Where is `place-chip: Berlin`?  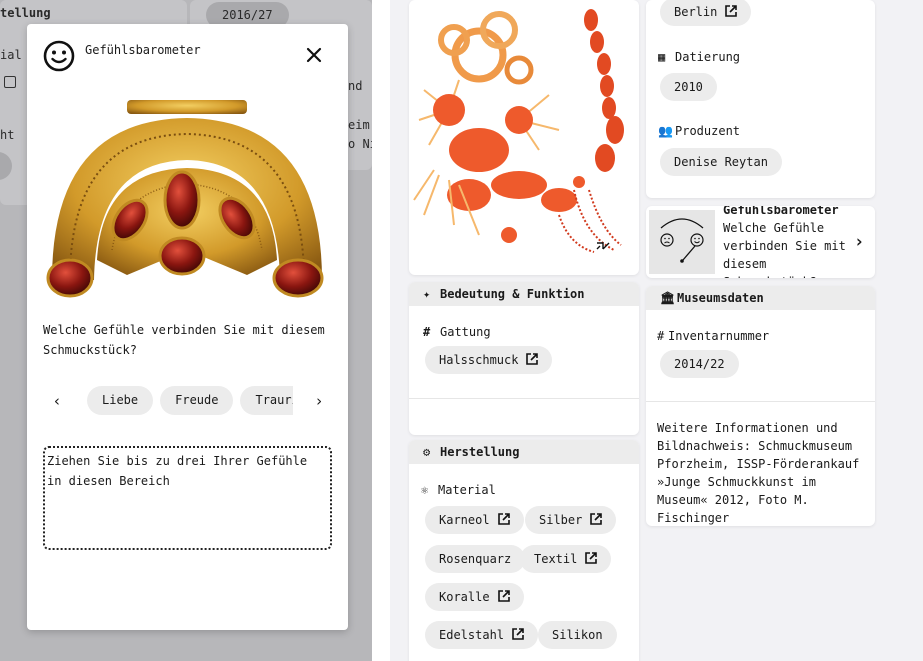
place-chip: Berlin is located at coordinates (706, 13).